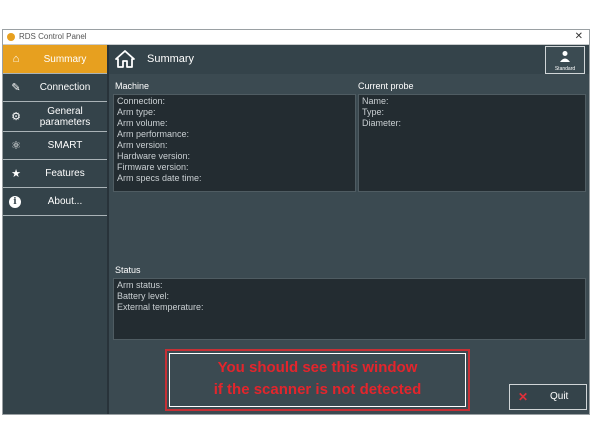 This screenshot has height=444, width=592. Describe the element at coordinates (548, 397) in the screenshot. I see `quit-button: ✕ Quit` at that location.